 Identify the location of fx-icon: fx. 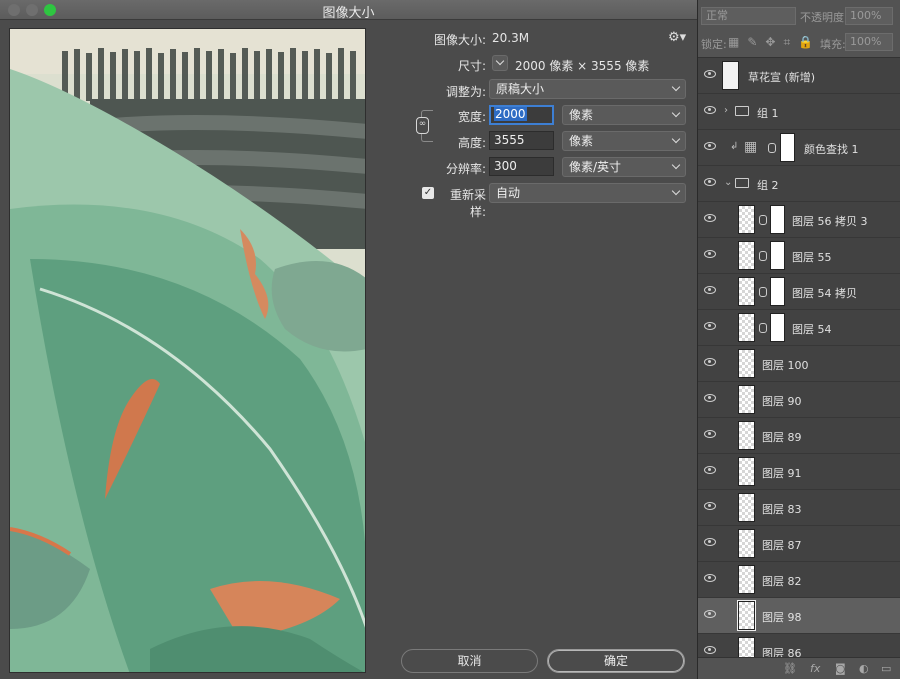
(815, 668).